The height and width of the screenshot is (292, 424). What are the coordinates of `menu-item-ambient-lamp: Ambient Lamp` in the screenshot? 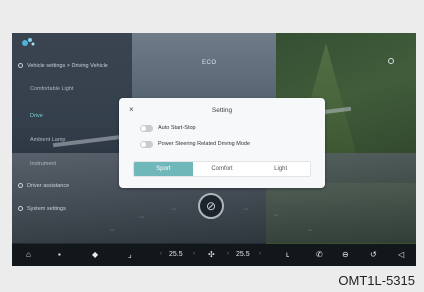 It's located at (47, 140).